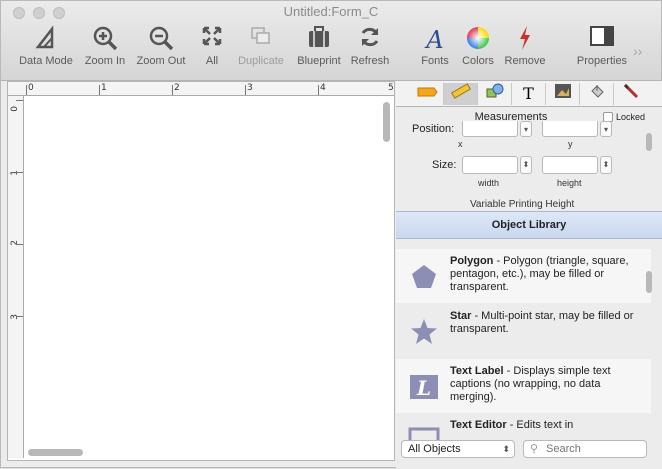  Describe the element at coordinates (631, 94) in the screenshot. I see `tab-tools` at that location.